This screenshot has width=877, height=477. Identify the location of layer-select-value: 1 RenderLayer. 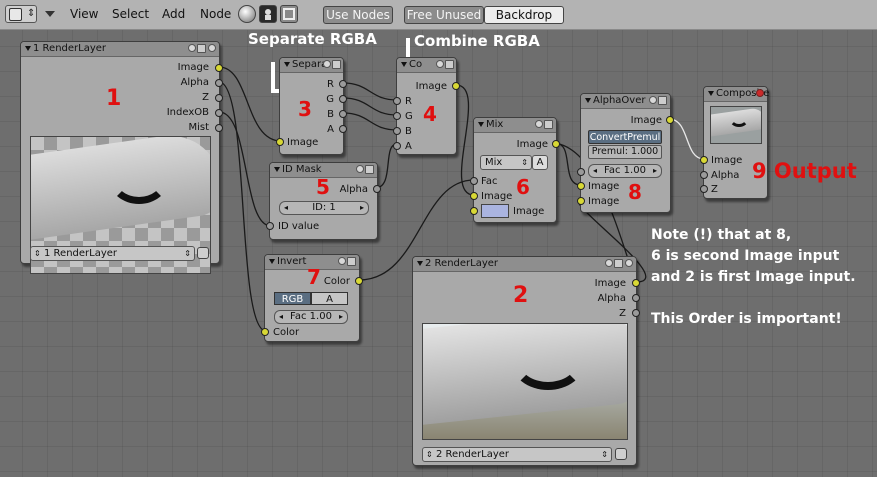
(81, 253).